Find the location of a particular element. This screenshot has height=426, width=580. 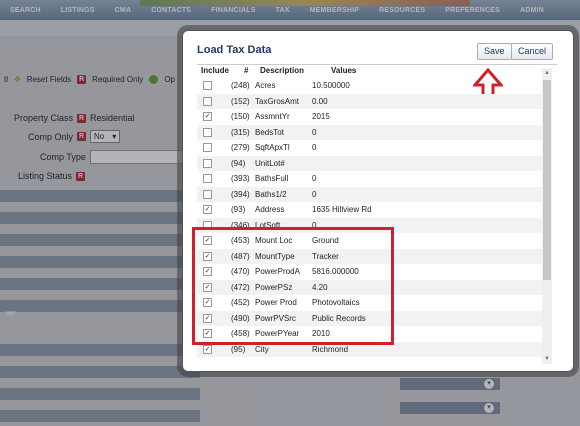

row-description: BathsFull is located at coordinates (272, 178).